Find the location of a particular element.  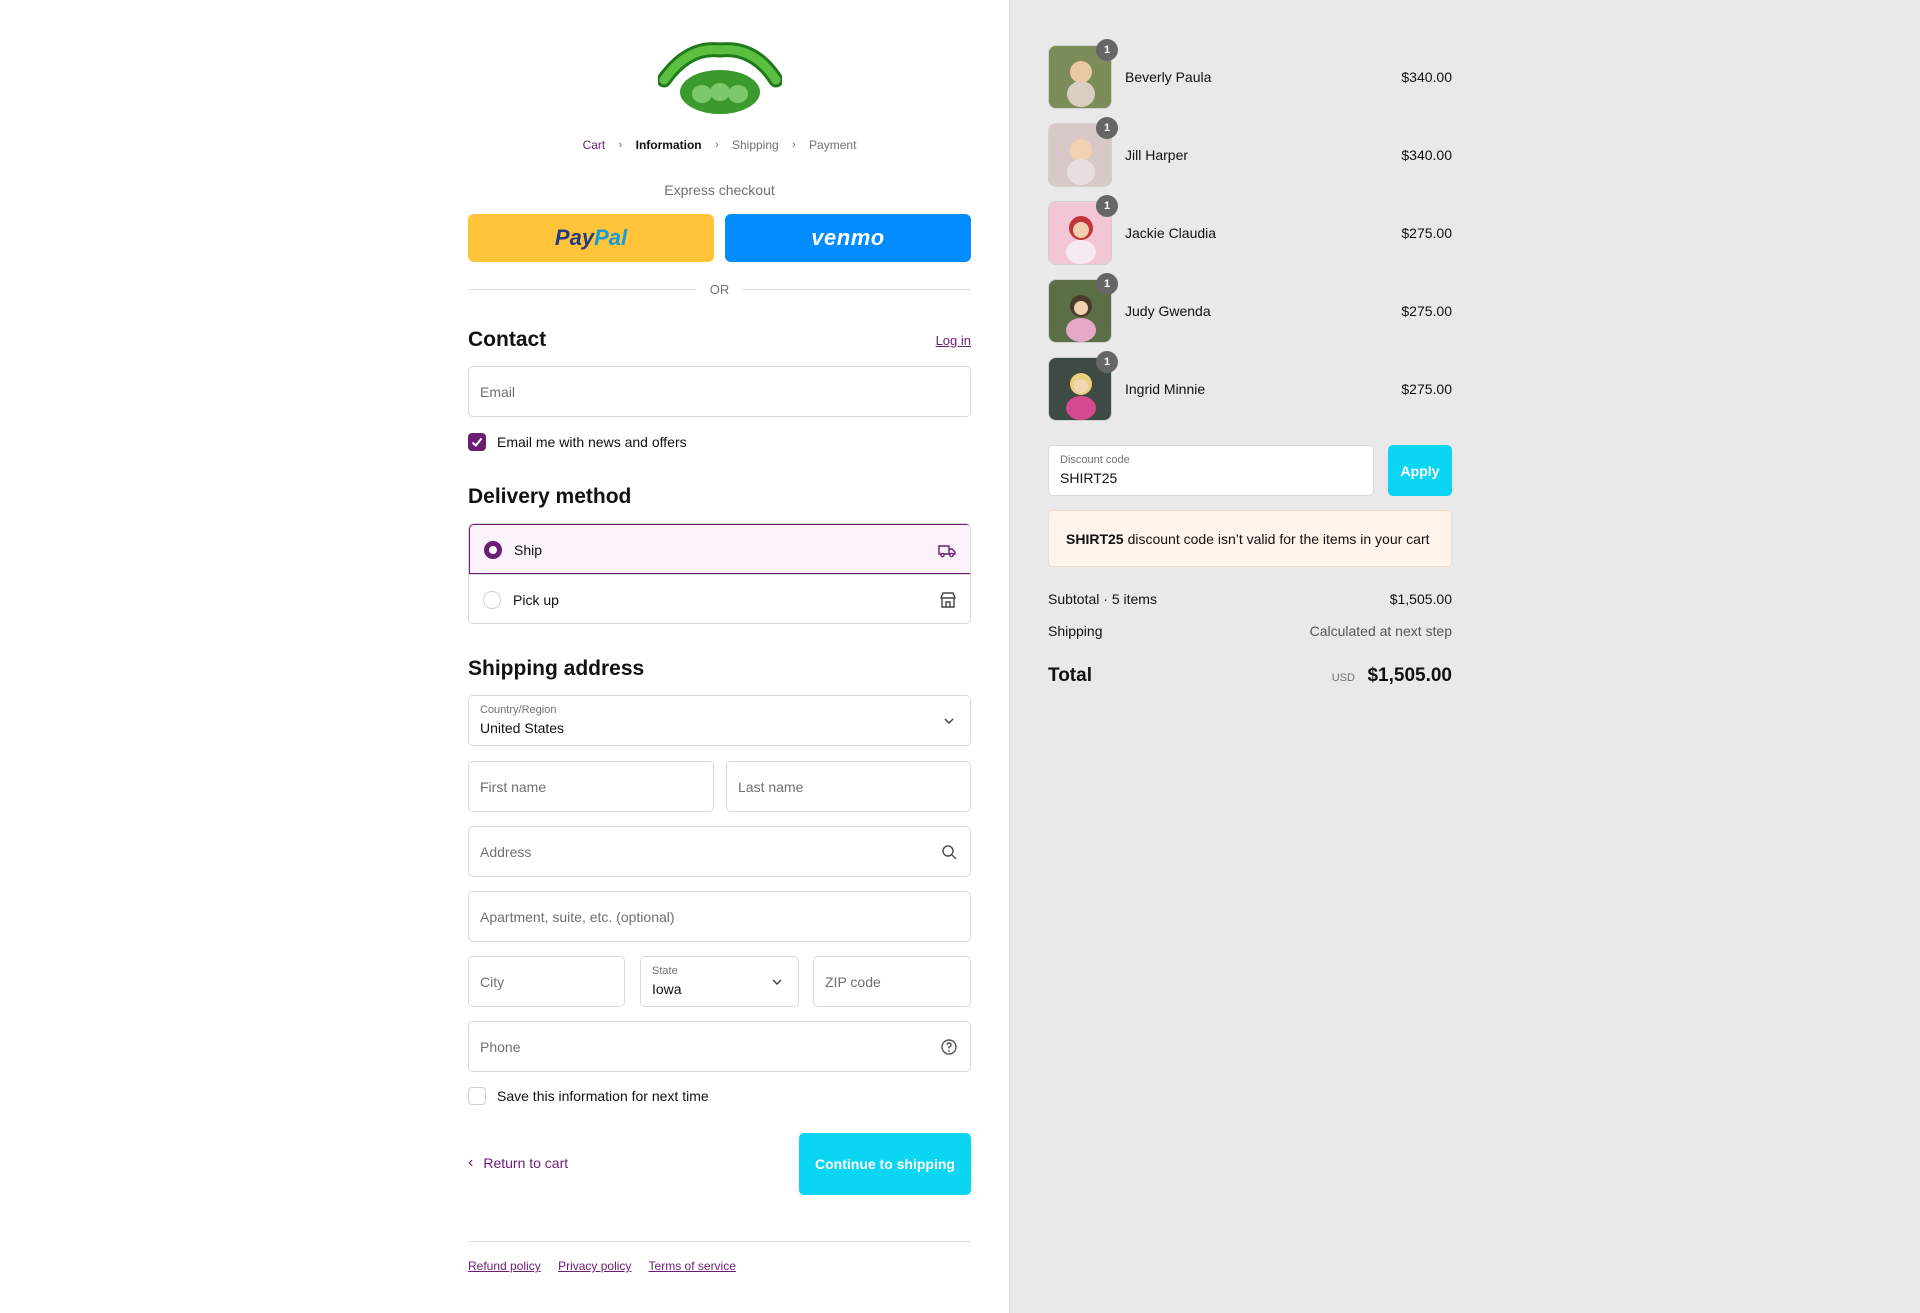

continue-to-shipping-button: Continue to shipping is located at coordinates (885, 1164).